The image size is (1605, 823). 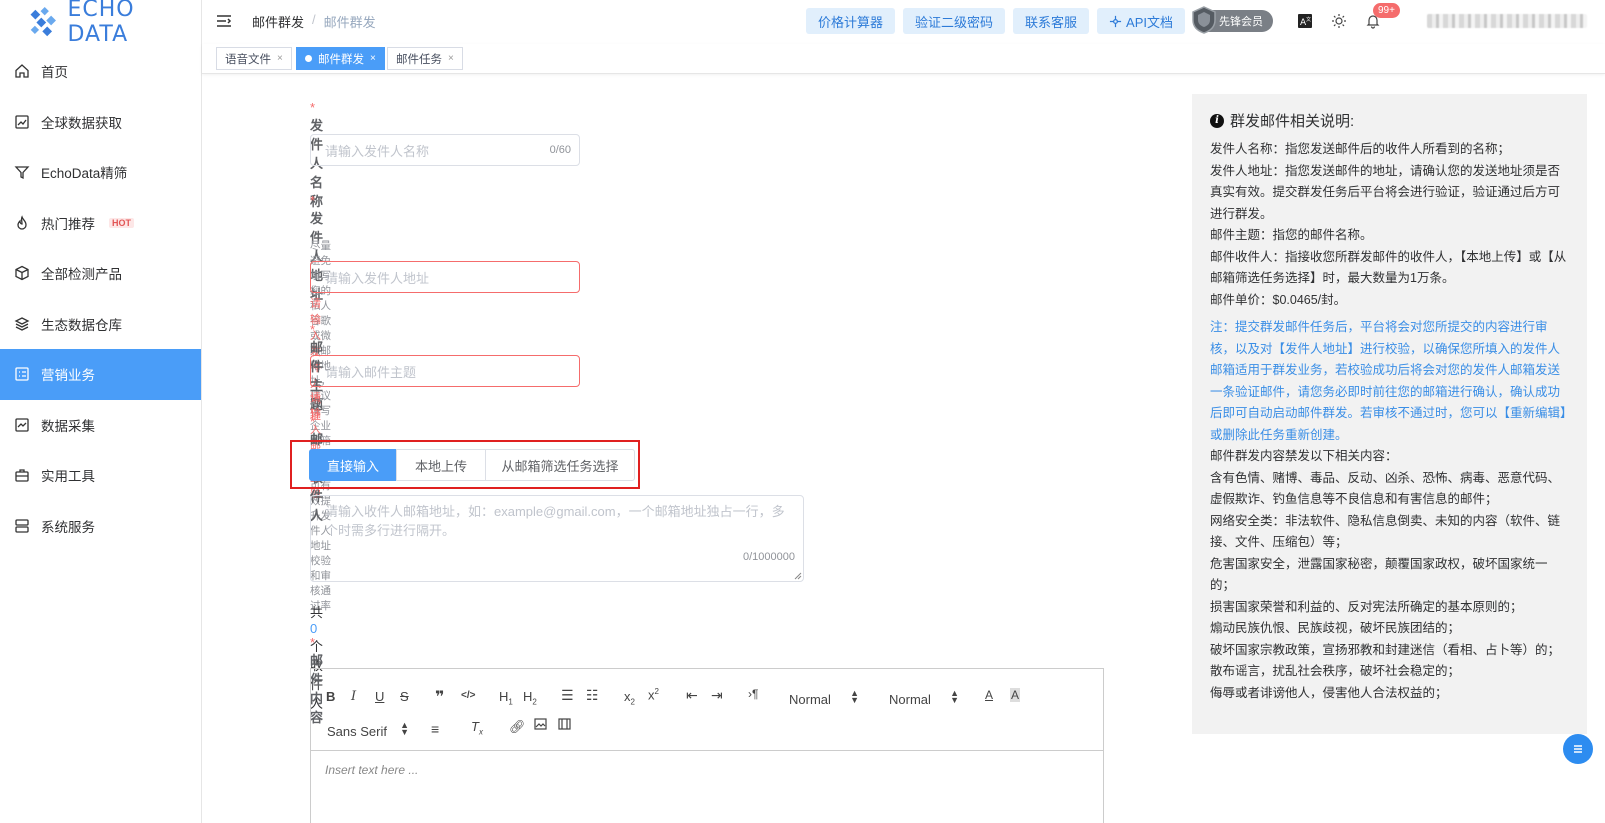 What do you see at coordinates (379, 696) in the screenshot?
I see `underline-icon: U` at bounding box center [379, 696].